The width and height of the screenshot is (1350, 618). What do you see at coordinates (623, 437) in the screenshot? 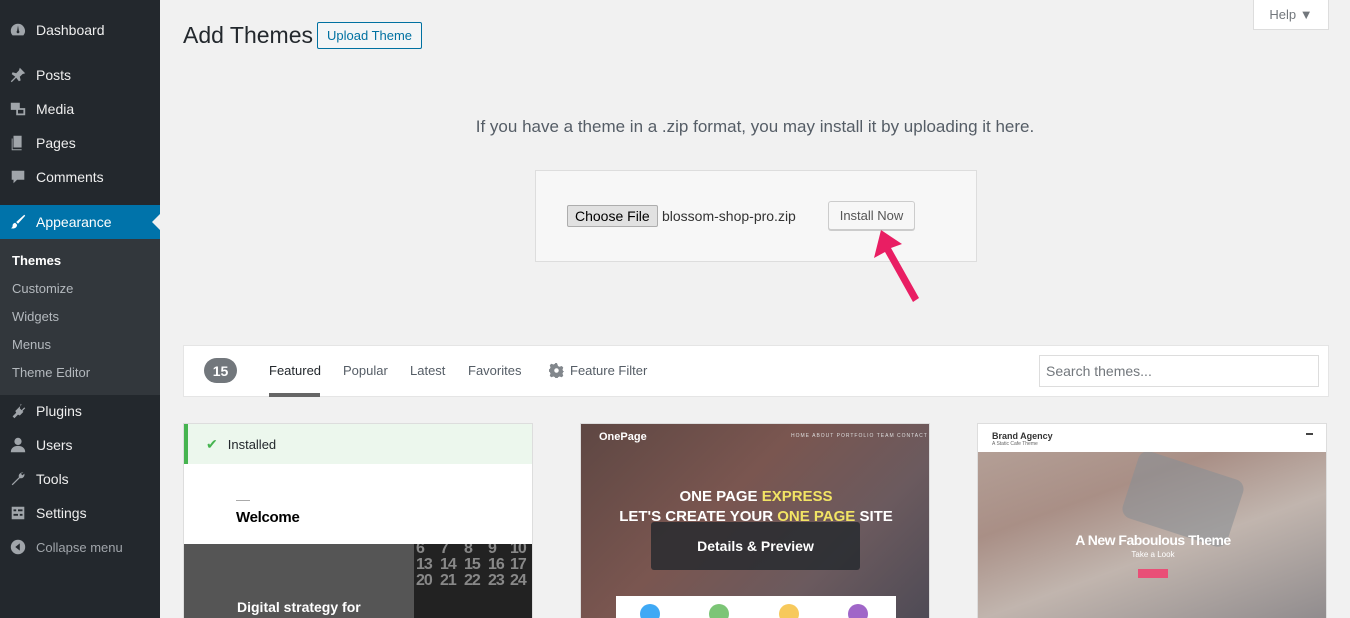
I see `screenshot-logo-text: OnePage` at bounding box center [623, 437].